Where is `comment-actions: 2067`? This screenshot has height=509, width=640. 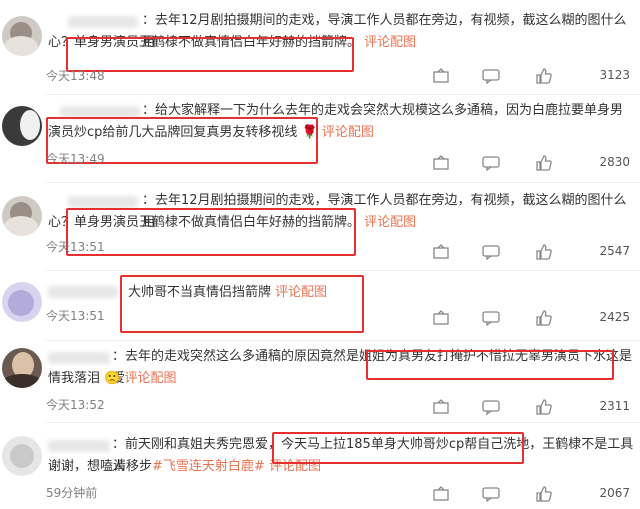 comment-actions: 2067 is located at coordinates (520, 494).